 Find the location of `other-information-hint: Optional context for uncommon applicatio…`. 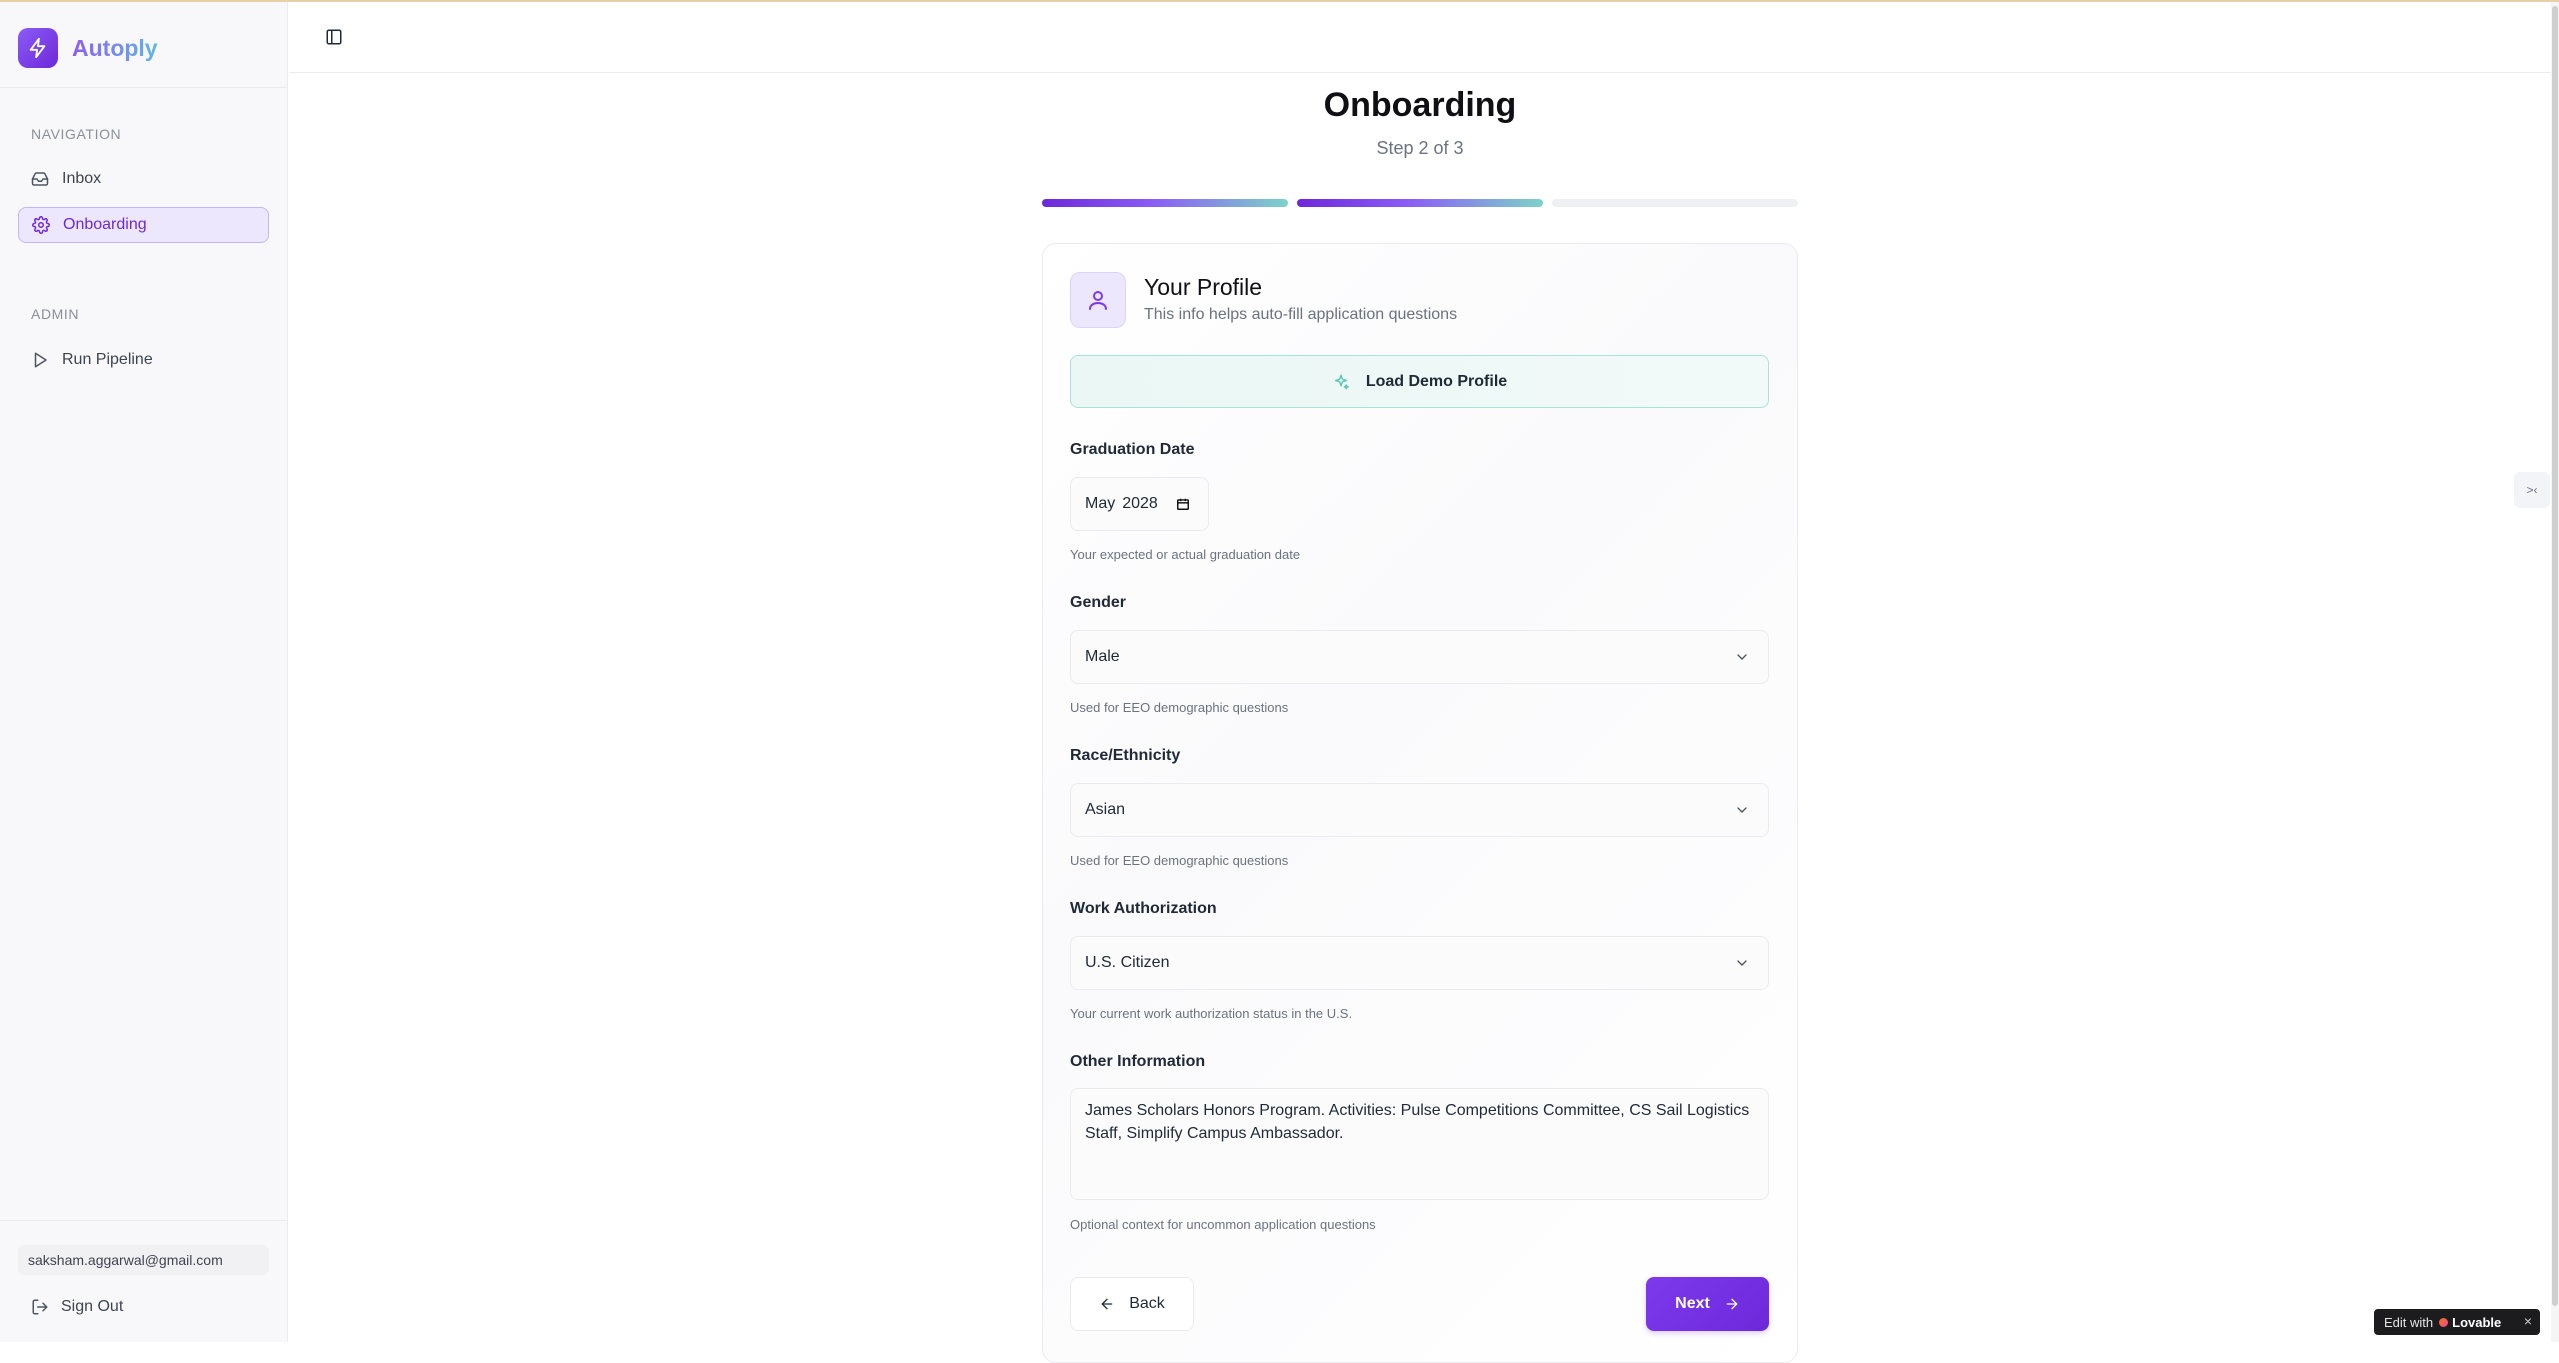

other-information-hint: Optional context for uncommon applicatio… is located at coordinates (1223, 1224).